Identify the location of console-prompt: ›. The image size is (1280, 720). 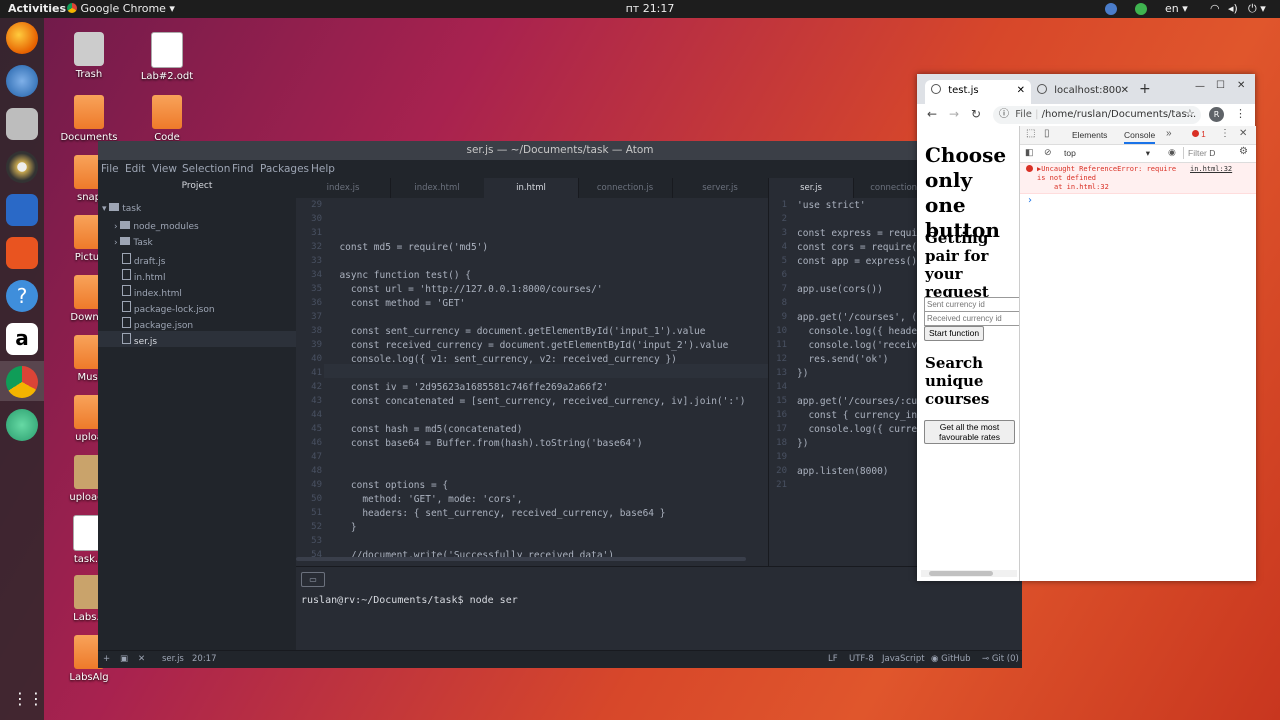
(1030, 200).